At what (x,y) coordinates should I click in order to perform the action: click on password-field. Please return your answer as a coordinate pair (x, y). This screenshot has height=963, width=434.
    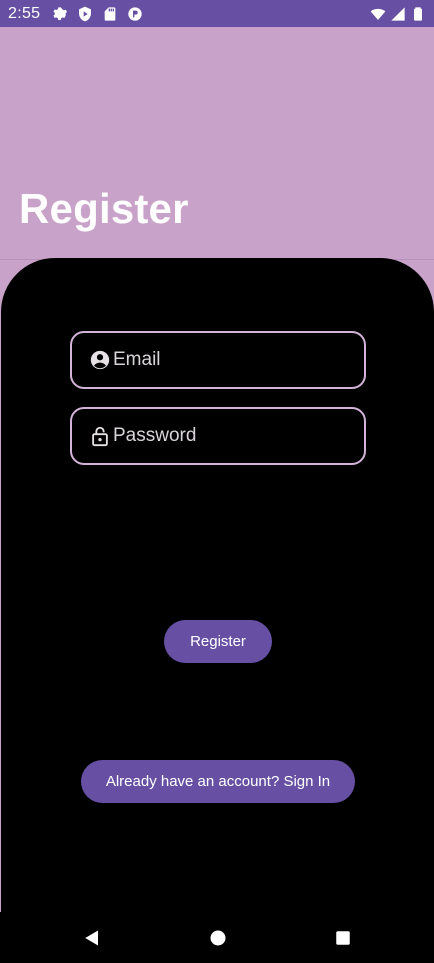
    Looking at the image, I should click on (218, 436).